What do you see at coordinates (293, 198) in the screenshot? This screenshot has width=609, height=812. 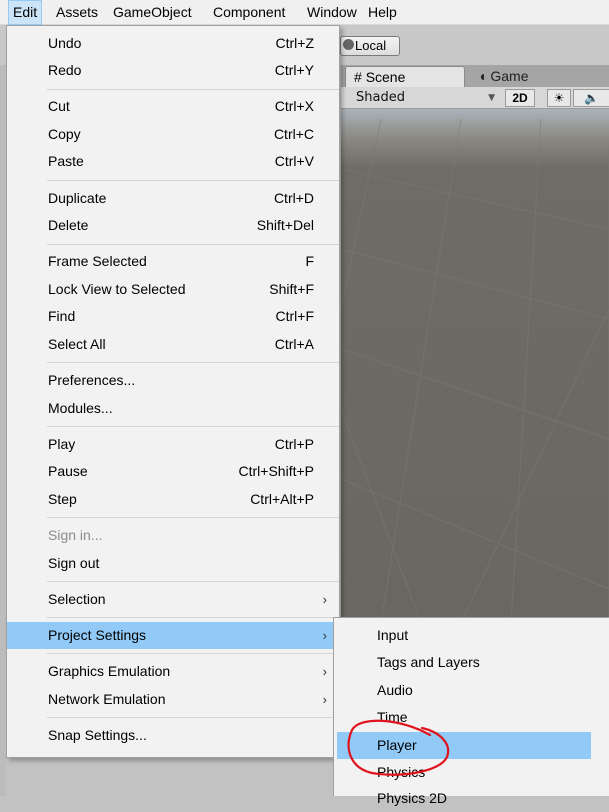 I see `menu-item-shortcut: Ctrl+D` at bounding box center [293, 198].